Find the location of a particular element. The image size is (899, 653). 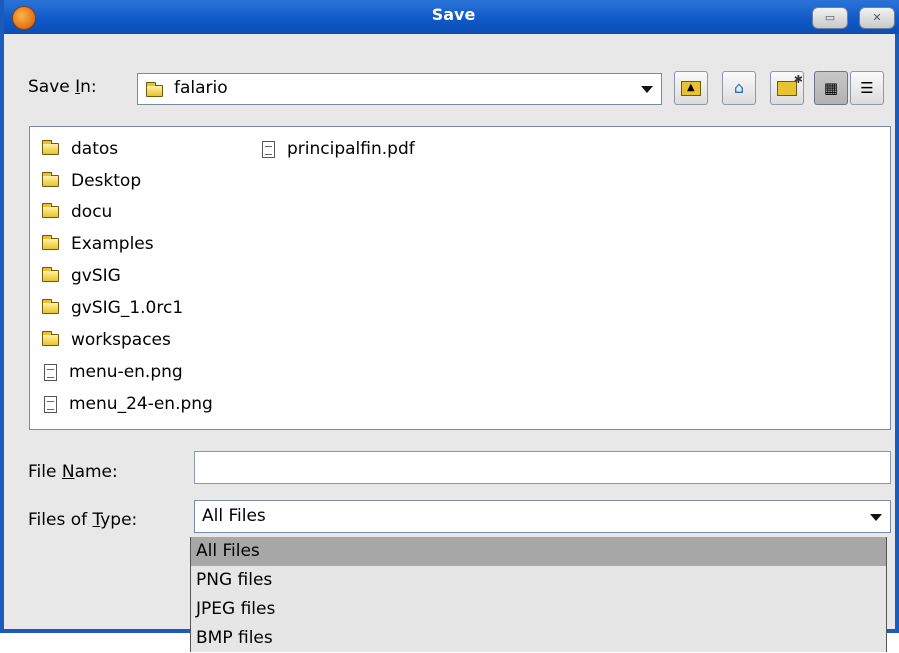

file-type-dropdown: All Files PNG files JPEG files BMP files is located at coordinates (538, 594).